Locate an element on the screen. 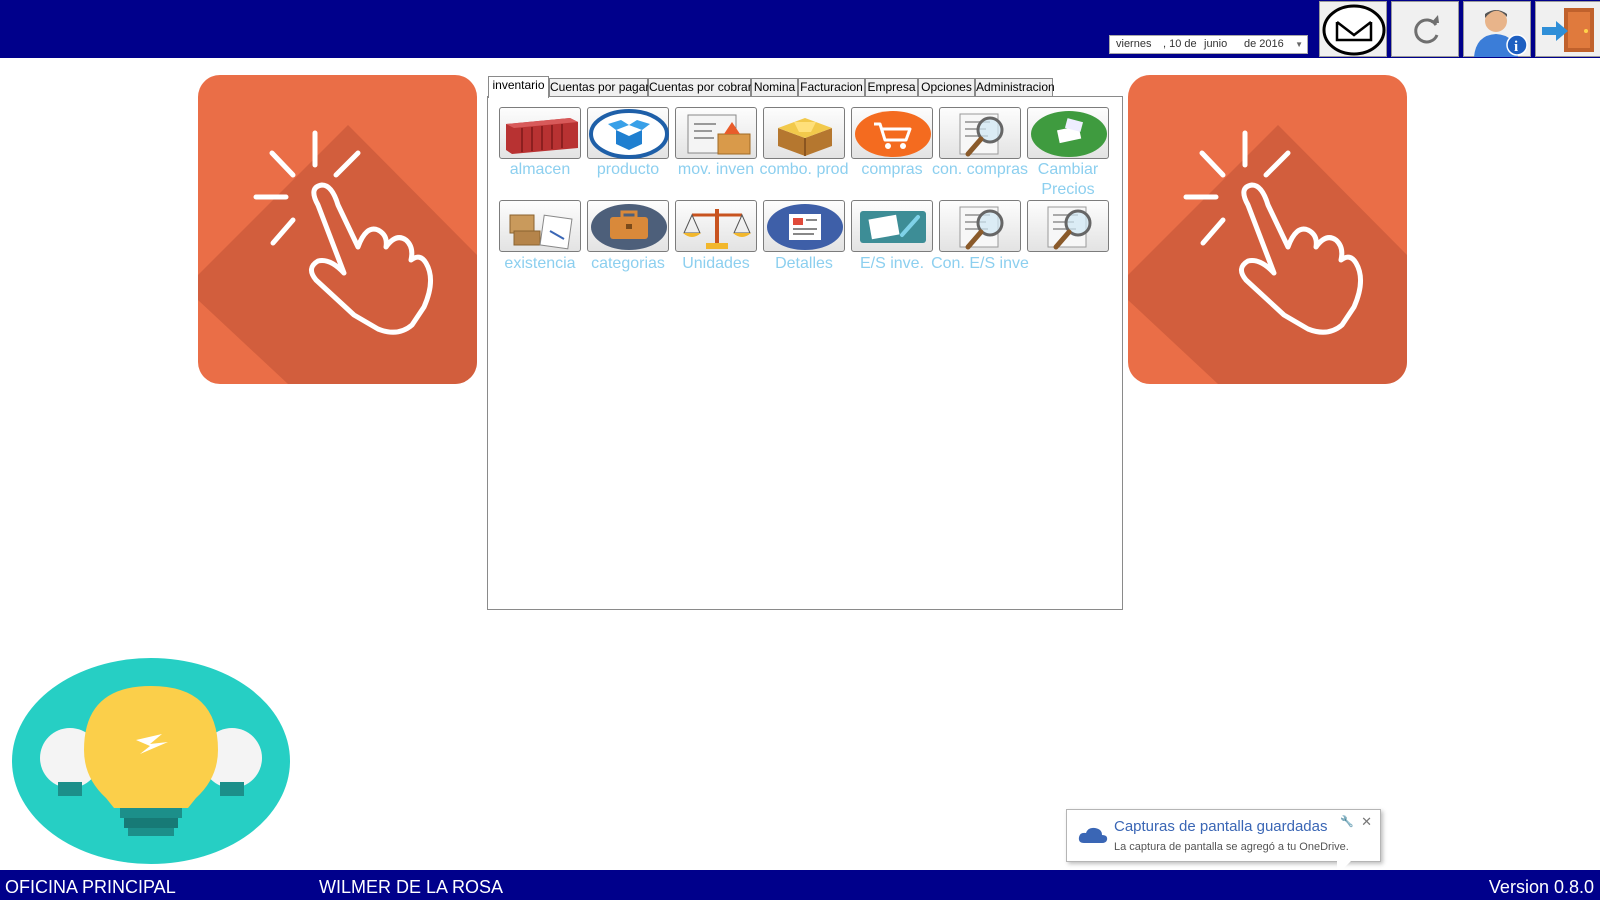  categorias-button is located at coordinates (628, 226).